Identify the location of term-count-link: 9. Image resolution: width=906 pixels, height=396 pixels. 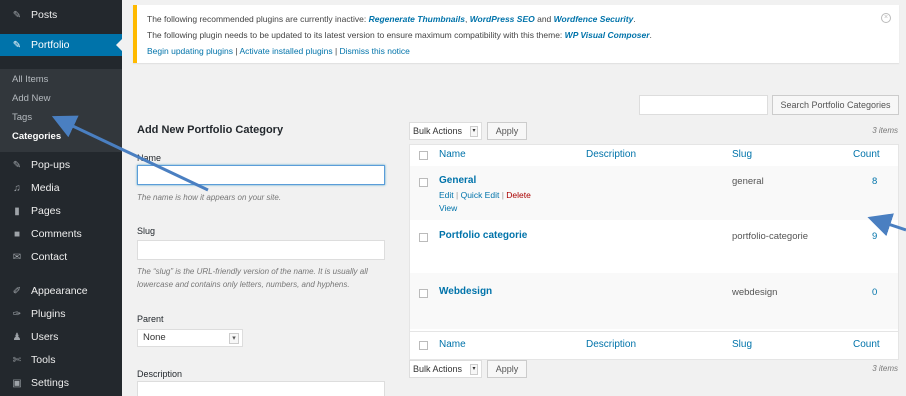
(874, 236).